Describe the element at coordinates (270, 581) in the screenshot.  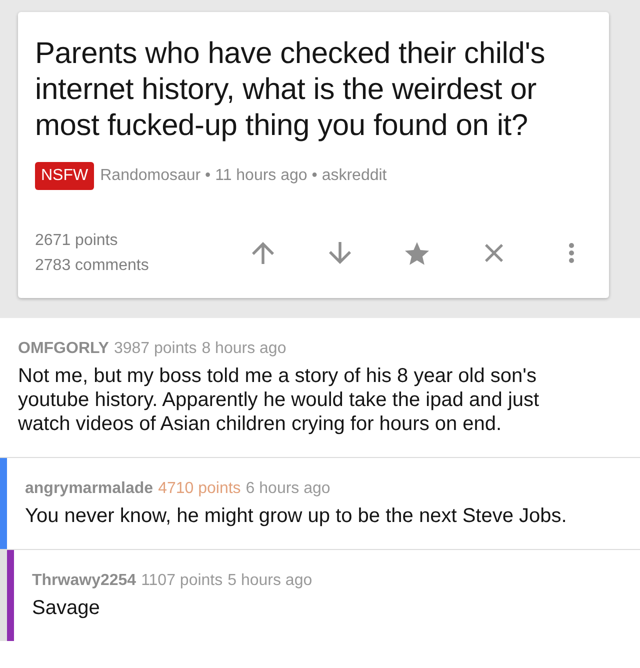
I see `comment-time: 5 hours ago` at that location.